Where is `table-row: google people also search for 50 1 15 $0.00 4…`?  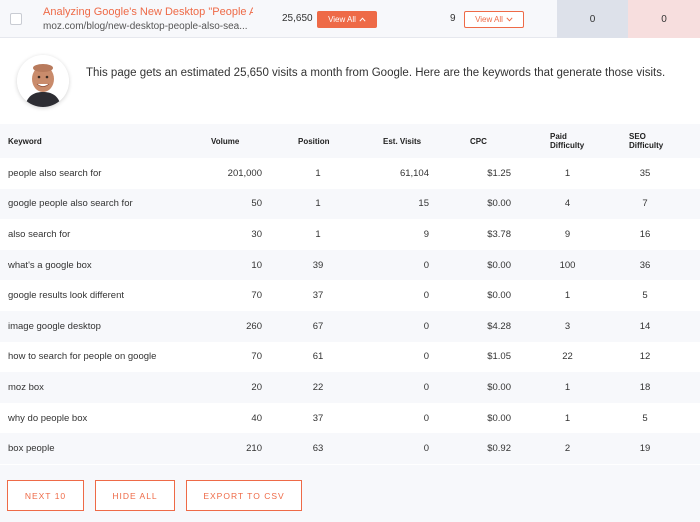 table-row: google people also search for 50 1 15 $0.00 4… is located at coordinates (350, 204).